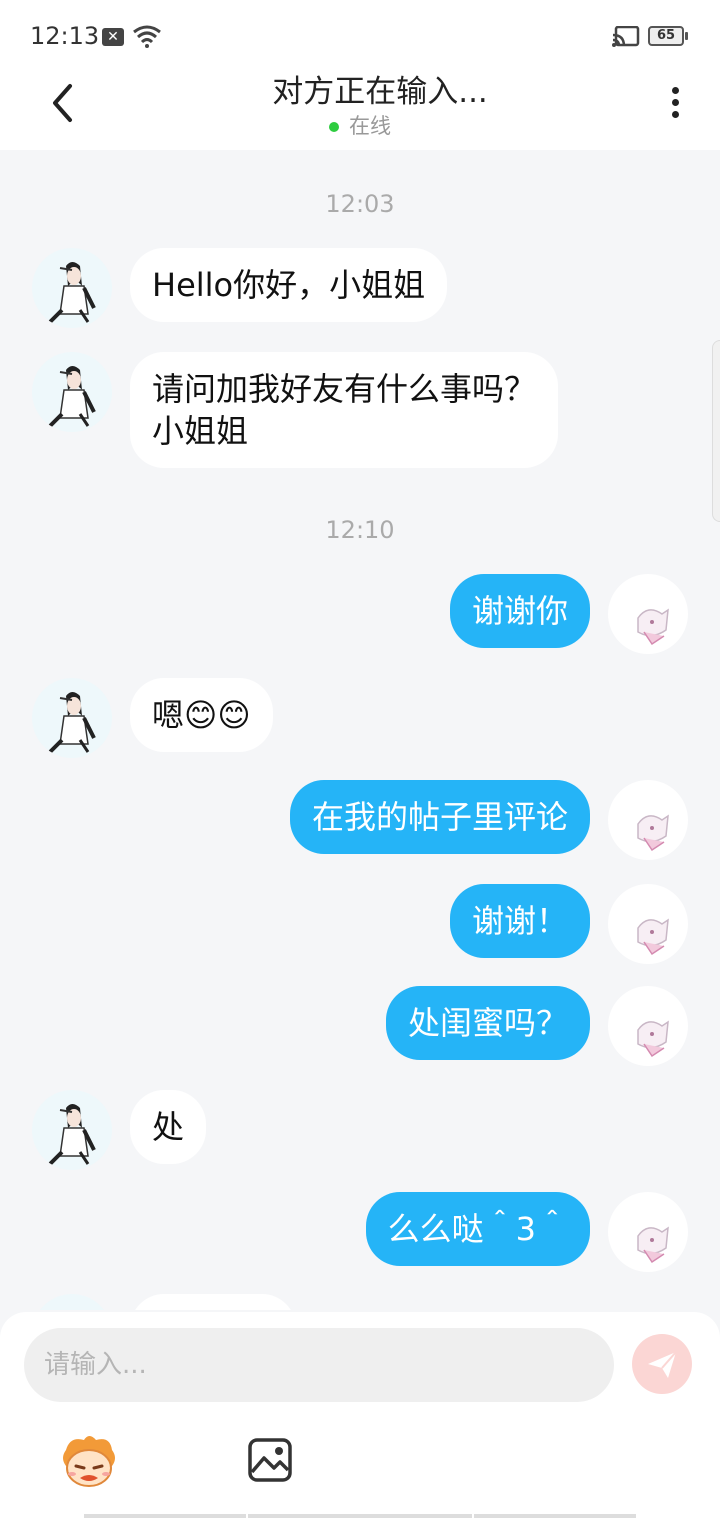 The image size is (720, 1520). What do you see at coordinates (477, 1229) in the screenshot?
I see `message-bubble: 么么哒＾3＾` at bounding box center [477, 1229].